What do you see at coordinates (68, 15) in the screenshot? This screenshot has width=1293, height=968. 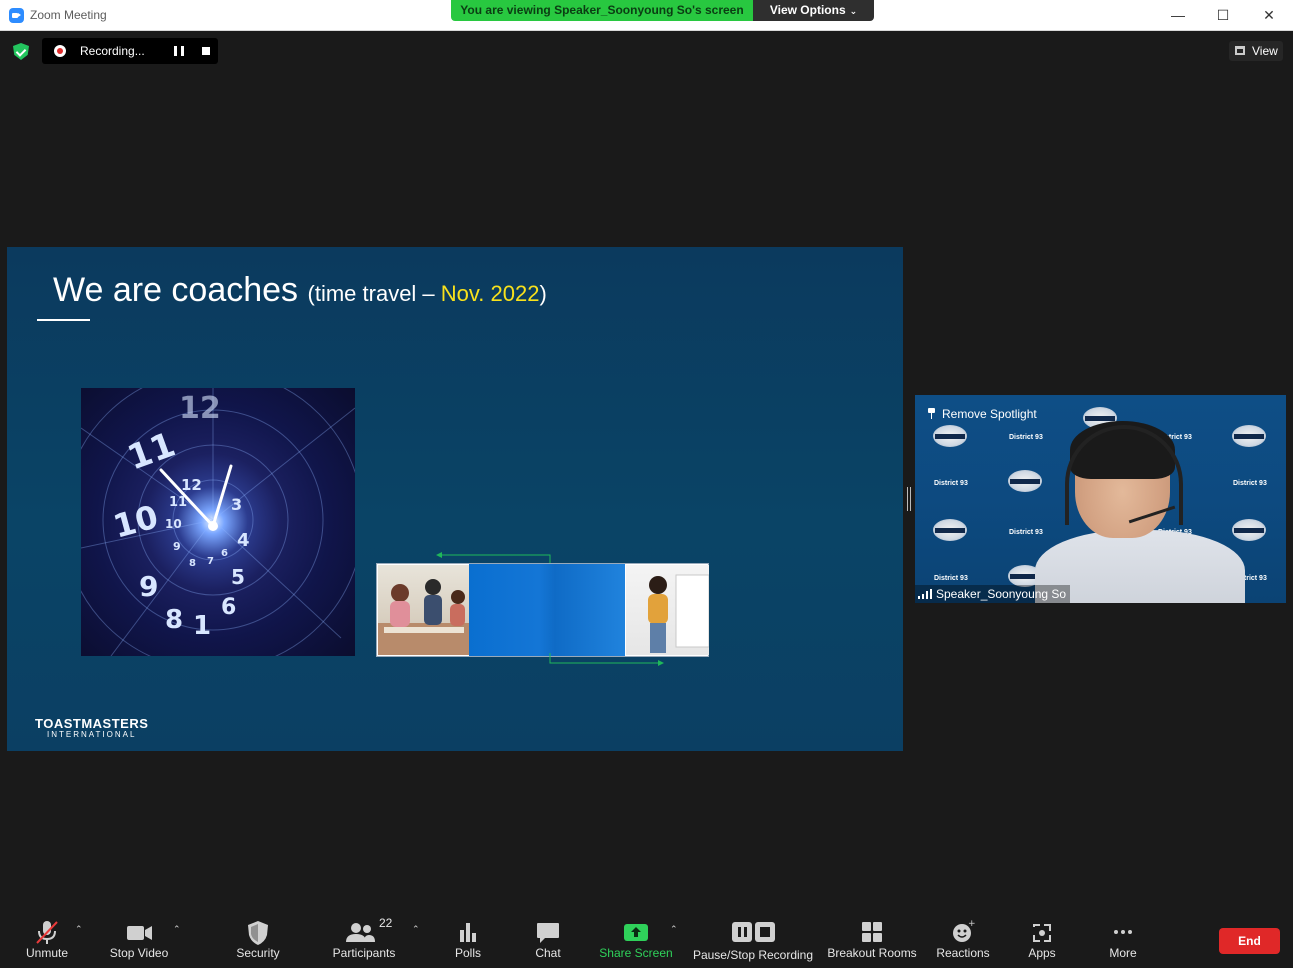 I see `window-title: Zoom Meeting` at bounding box center [68, 15].